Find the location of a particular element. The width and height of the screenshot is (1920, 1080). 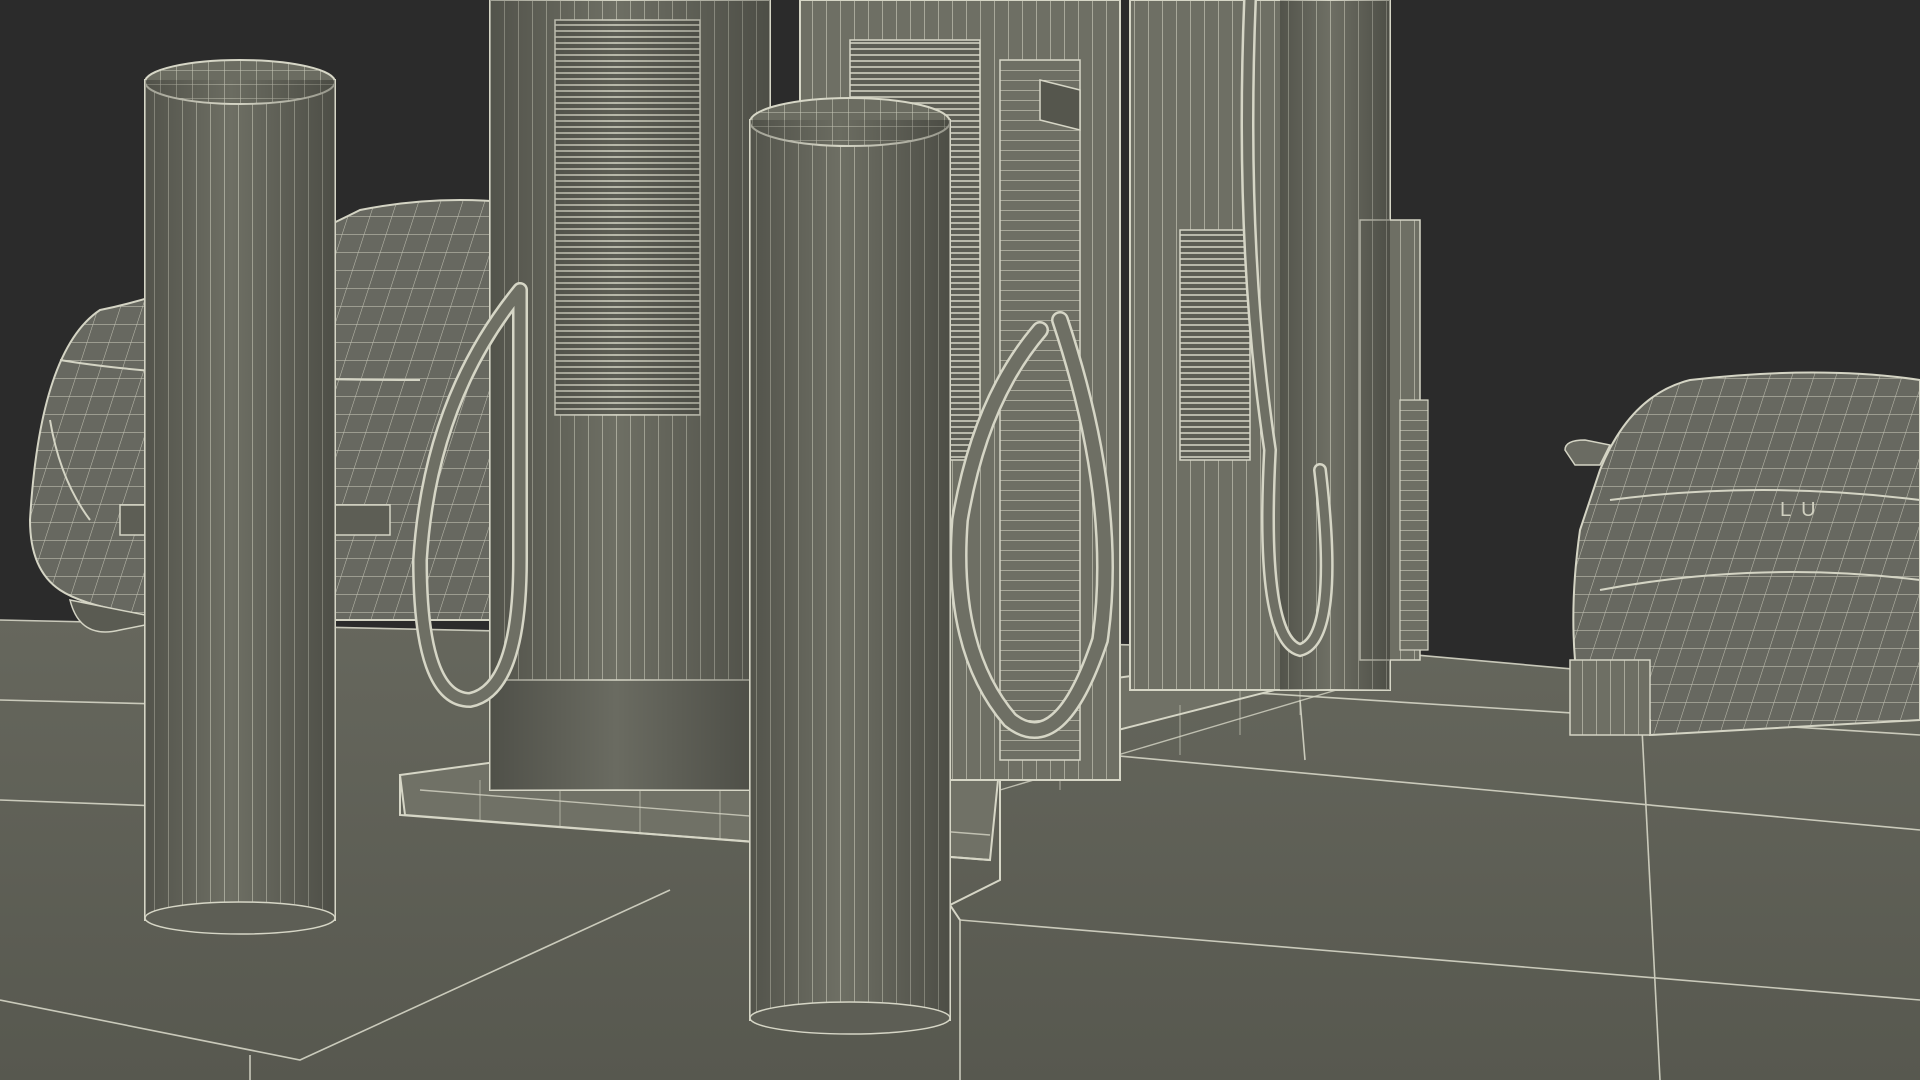

charger-pedestal-left is located at coordinates (630, 395).